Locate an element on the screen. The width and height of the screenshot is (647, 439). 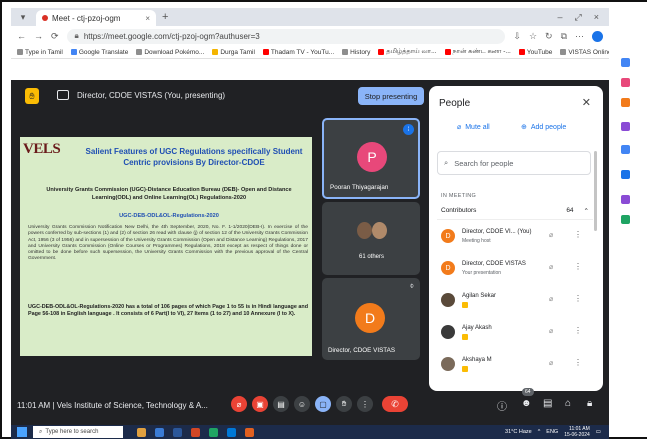
minimize-button: – is located at coordinates (560, 17).